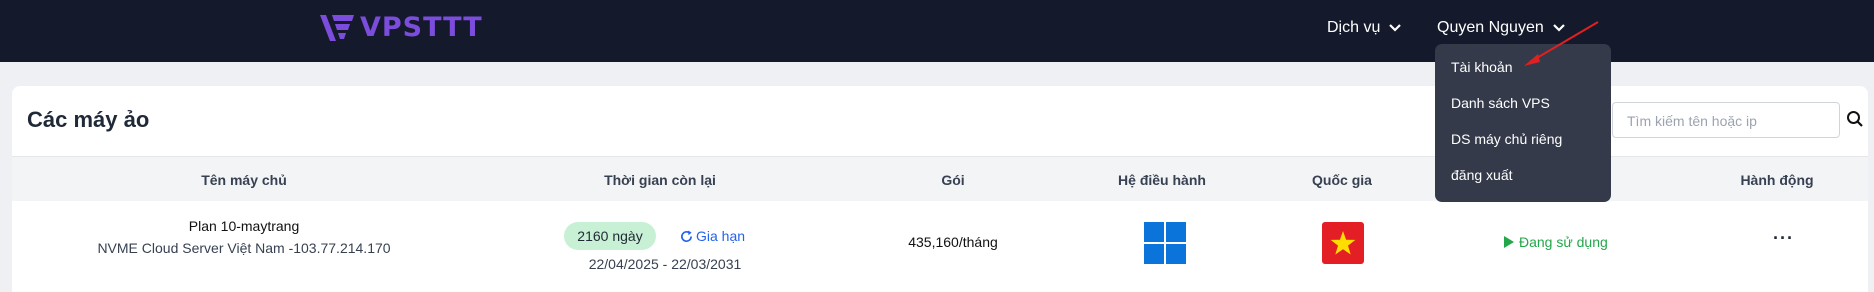  I want to click on header-country: Quốc gia, so click(1342, 180).